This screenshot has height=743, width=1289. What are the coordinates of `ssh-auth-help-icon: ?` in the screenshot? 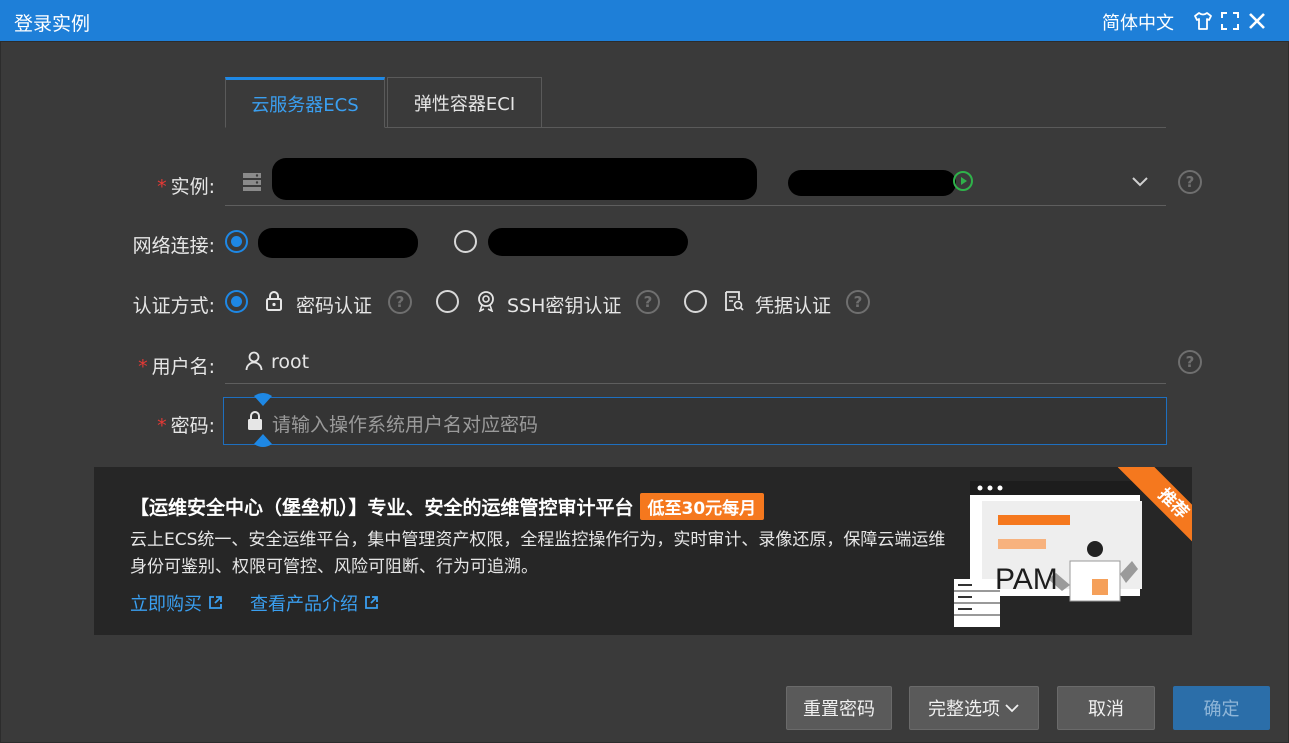 It's located at (648, 302).